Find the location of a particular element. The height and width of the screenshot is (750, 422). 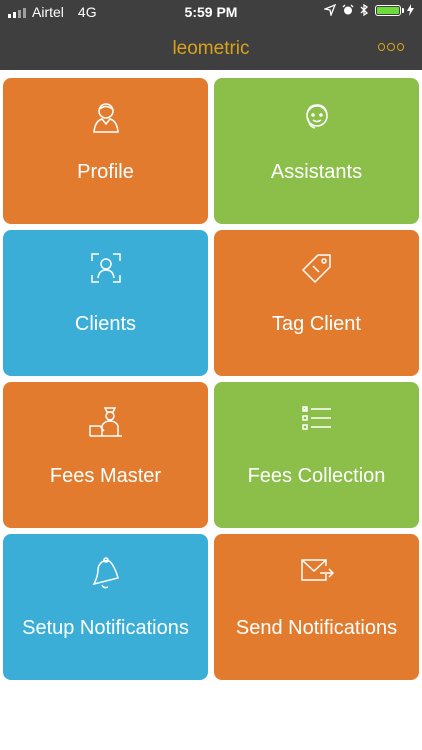

clients-icon is located at coordinates (105, 268).